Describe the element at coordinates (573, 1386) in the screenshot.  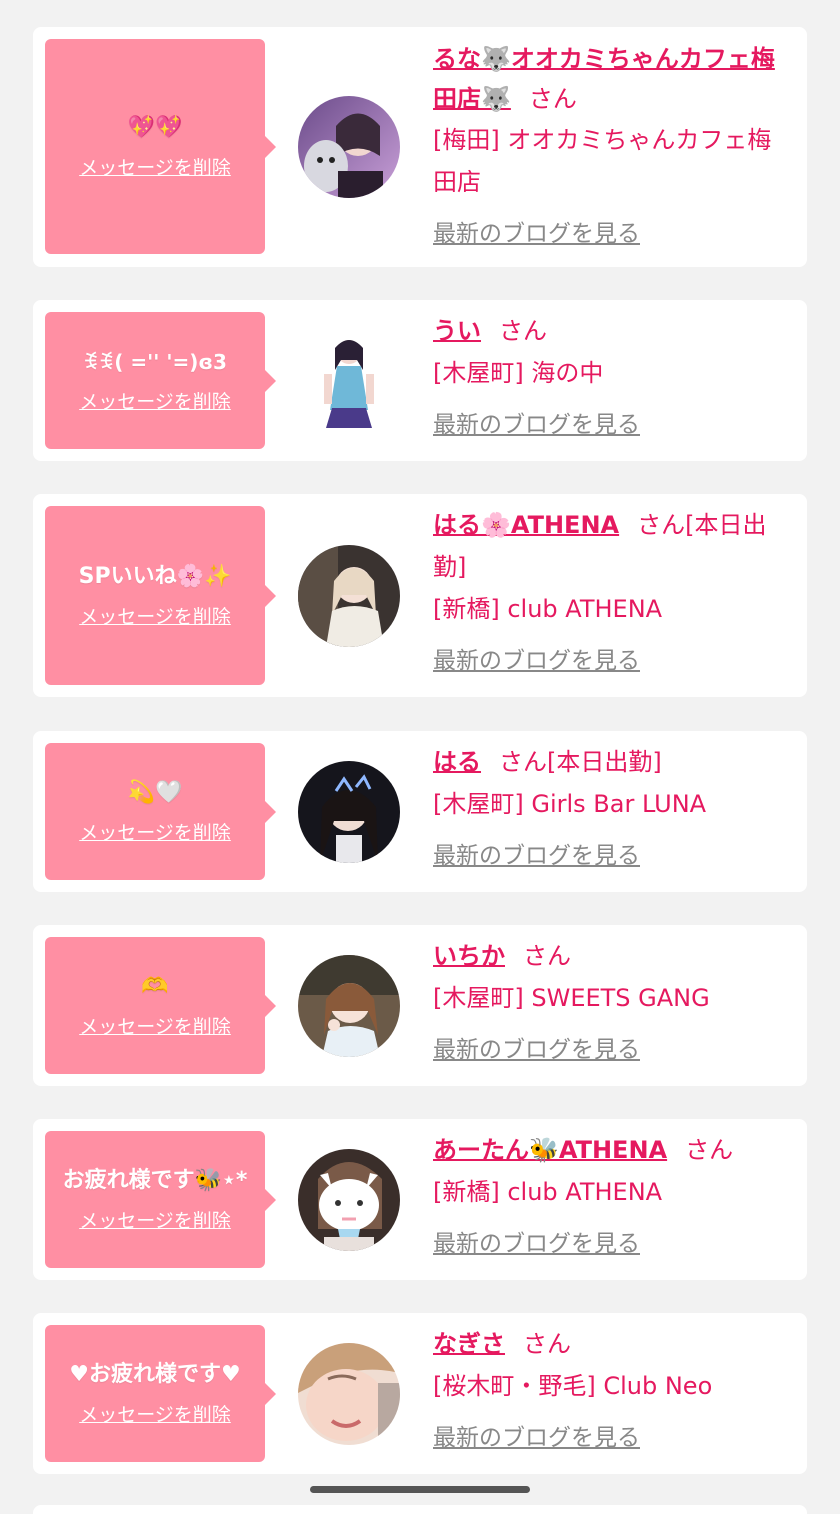
I see `shop-name: [桜木町・野毛] Club Neo` at that location.